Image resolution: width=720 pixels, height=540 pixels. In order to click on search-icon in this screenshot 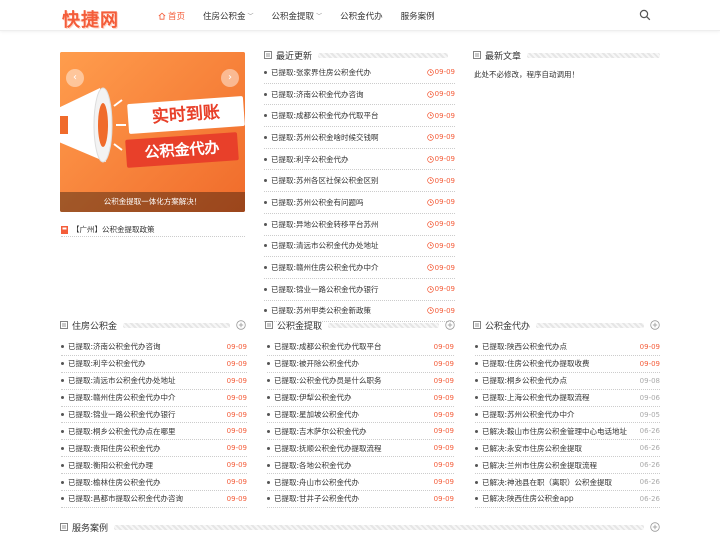, I will do `click(645, 15)`.